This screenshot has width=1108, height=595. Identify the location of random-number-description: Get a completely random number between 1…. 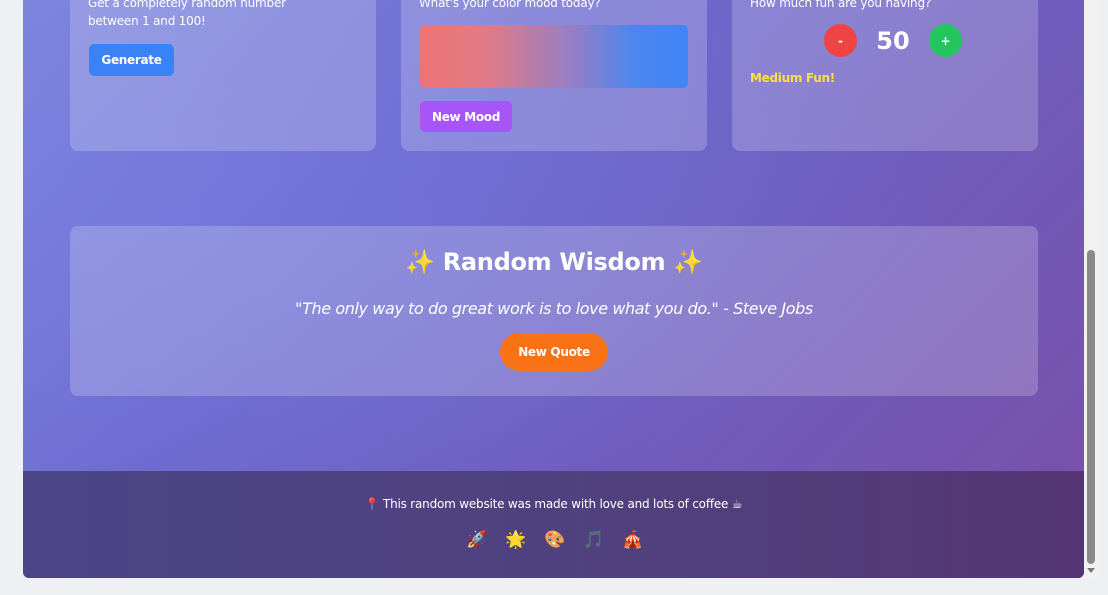
(187, 14).